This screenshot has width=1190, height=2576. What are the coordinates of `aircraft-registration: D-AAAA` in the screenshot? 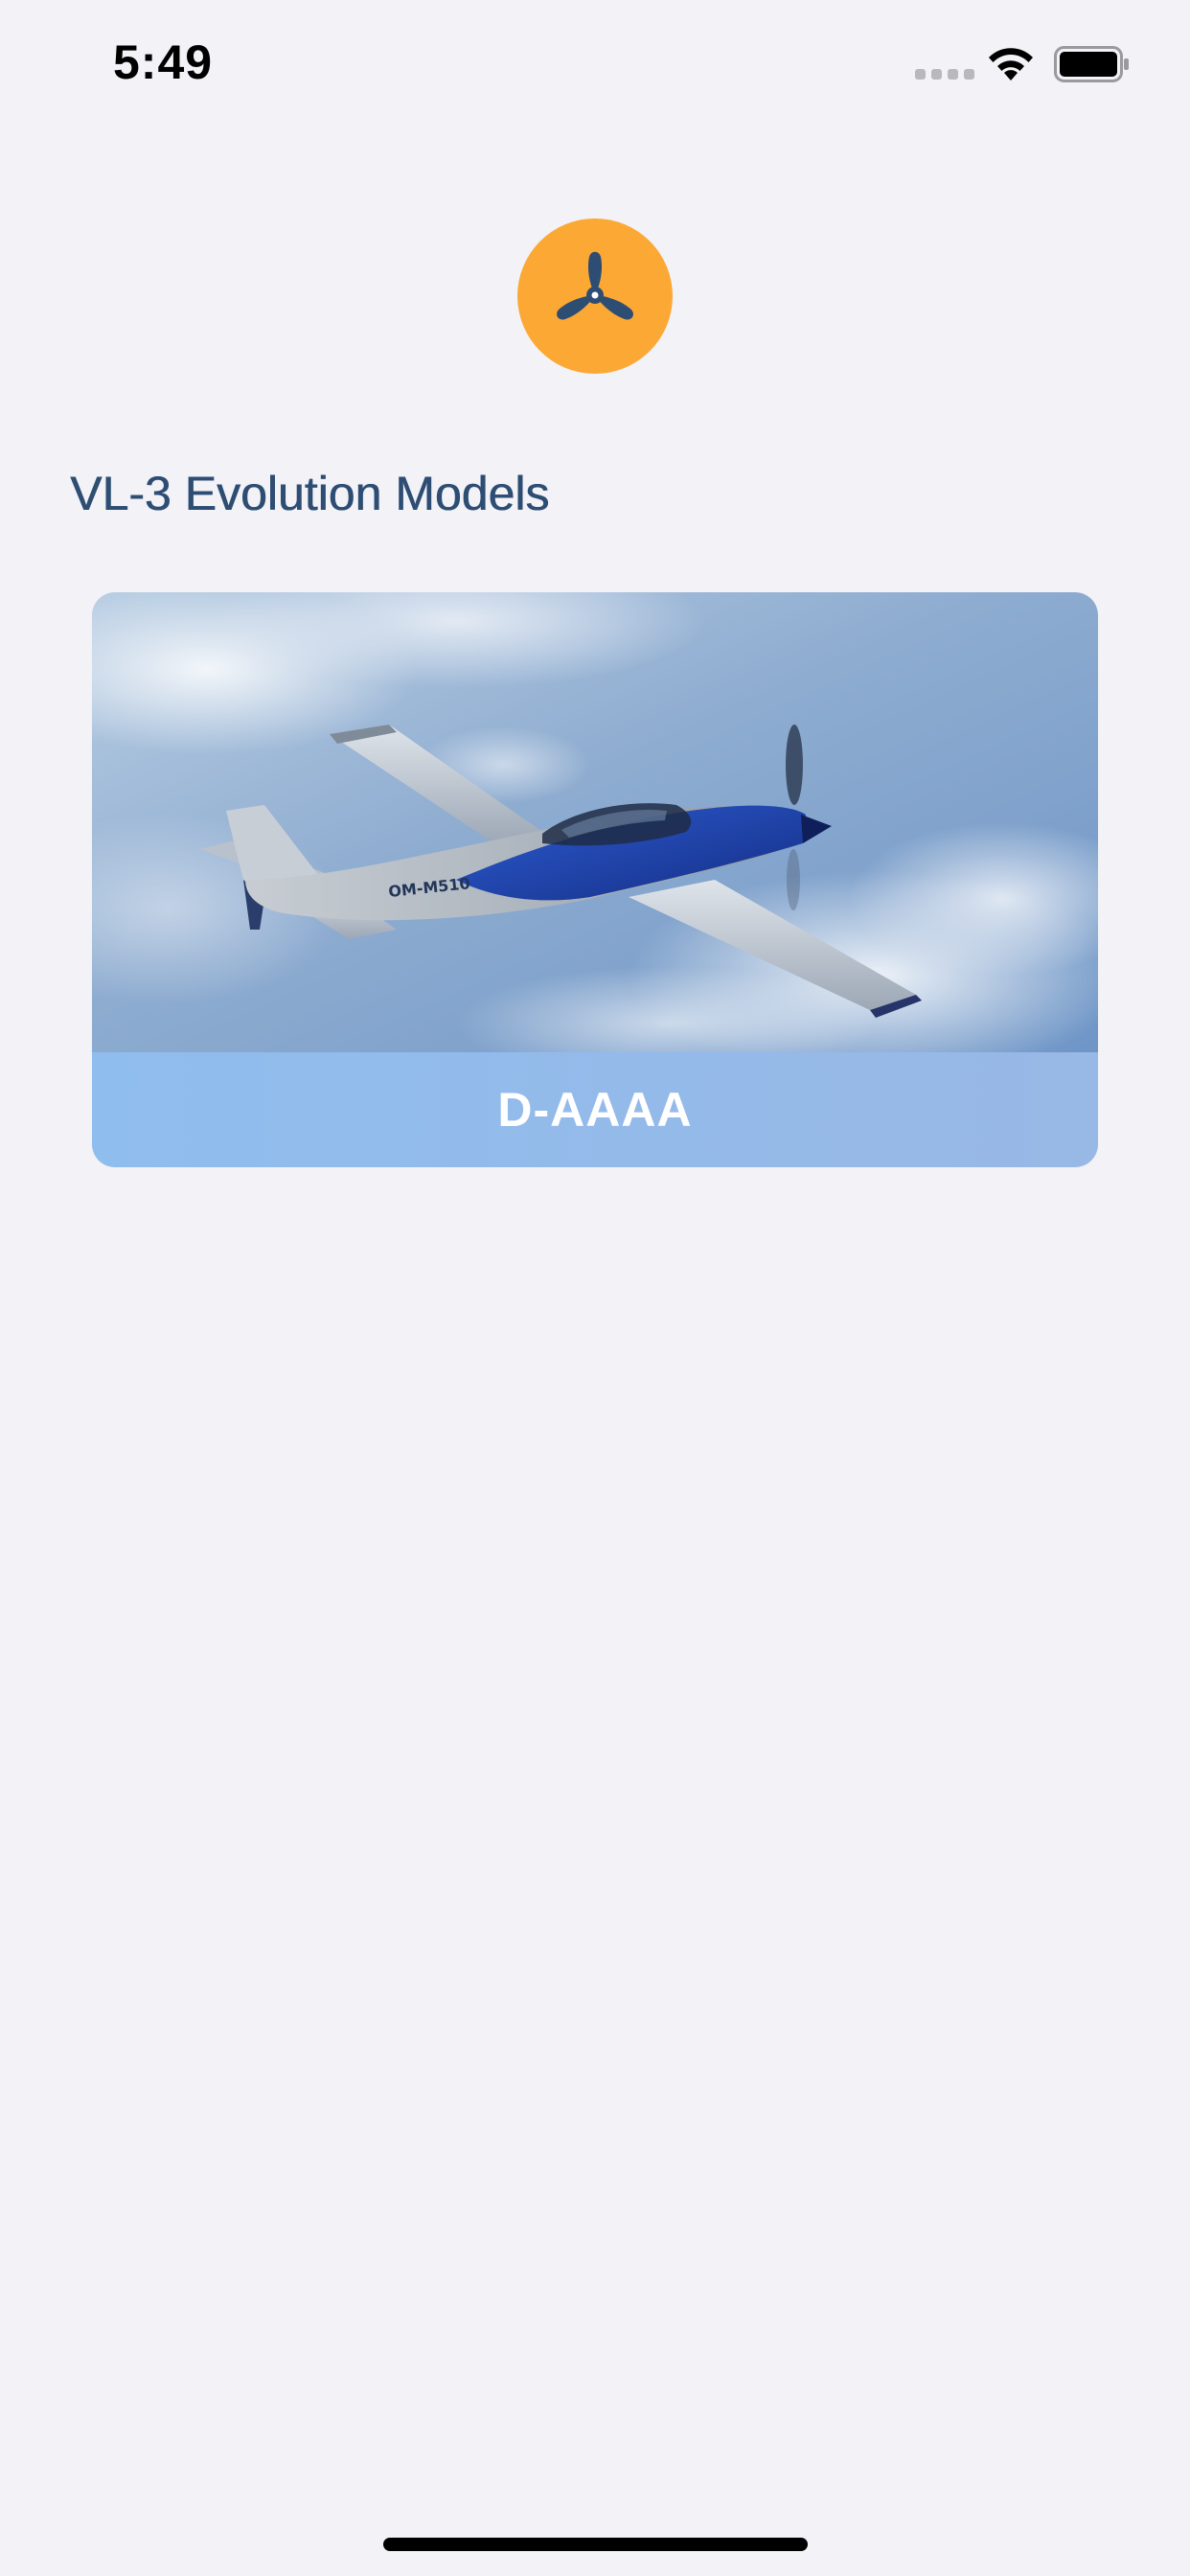 It's located at (595, 1110).